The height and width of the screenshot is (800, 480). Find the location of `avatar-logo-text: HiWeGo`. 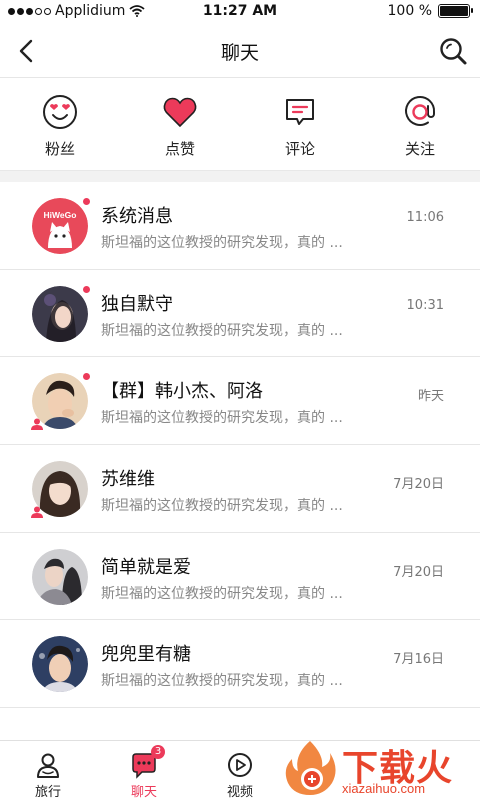

avatar-logo-text: HiWeGo is located at coordinates (60, 215).